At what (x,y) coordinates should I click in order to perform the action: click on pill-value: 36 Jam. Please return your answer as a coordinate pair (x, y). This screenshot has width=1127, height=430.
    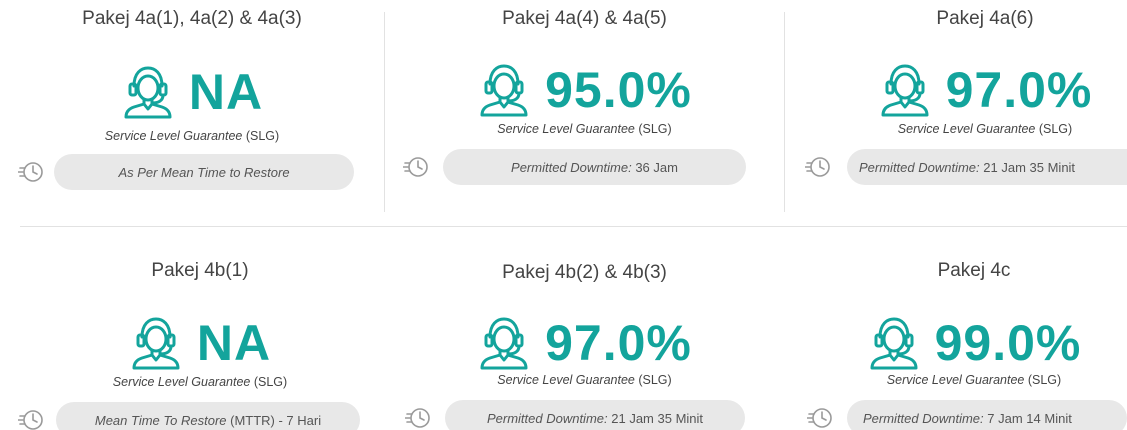
    Looking at the image, I should click on (656, 167).